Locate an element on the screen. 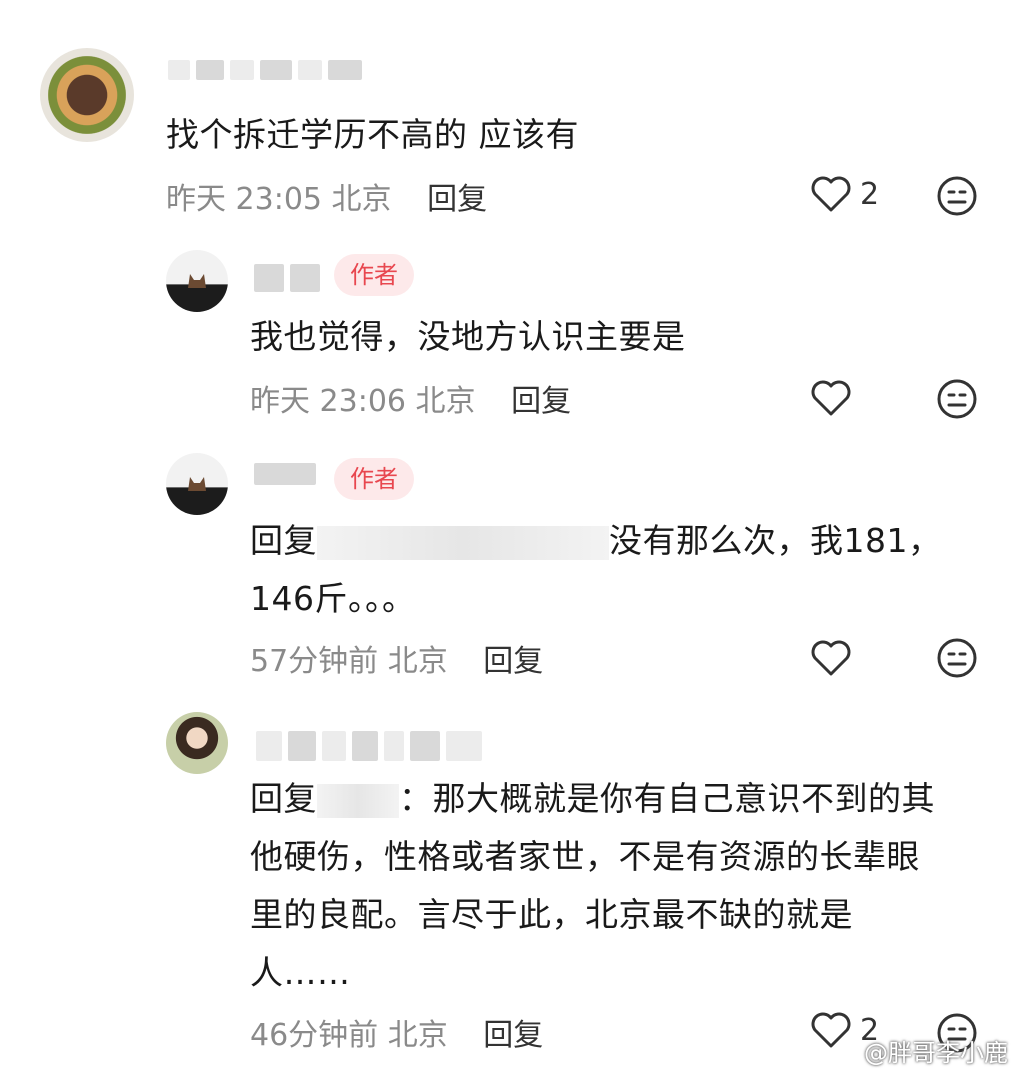 The height and width of the screenshot is (1080, 1018). comment-meta: 昨天 23:06 北京 回复 is located at coordinates (410, 398).